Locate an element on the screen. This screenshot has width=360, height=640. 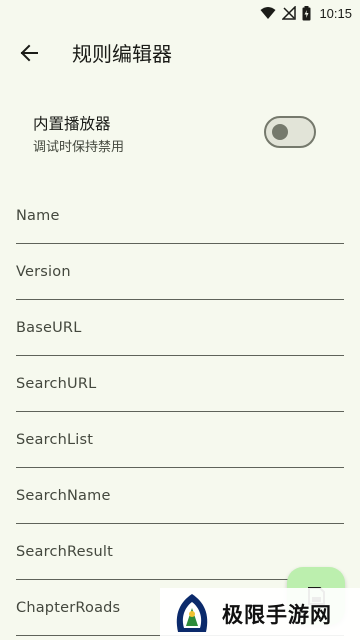
field-label: BaseURL is located at coordinates (49, 328).